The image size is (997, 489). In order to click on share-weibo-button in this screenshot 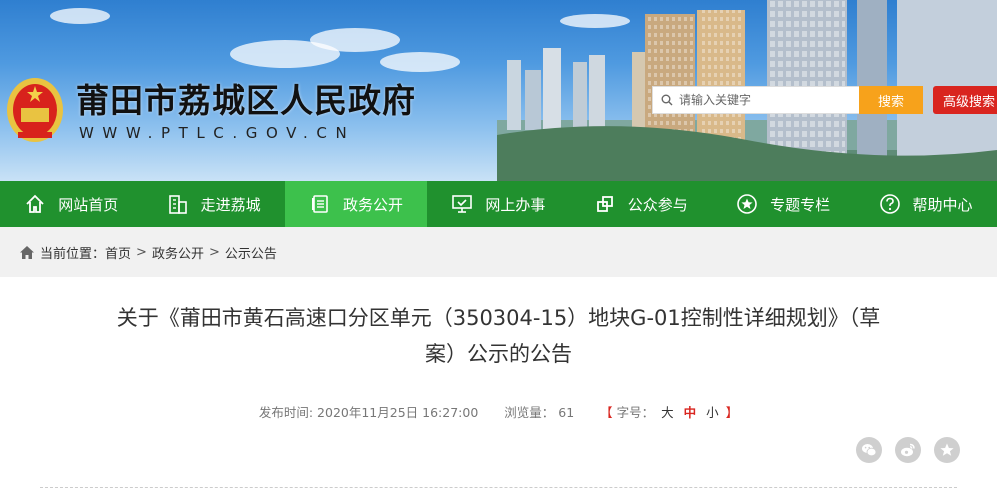, I will do `click(908, 450)`.